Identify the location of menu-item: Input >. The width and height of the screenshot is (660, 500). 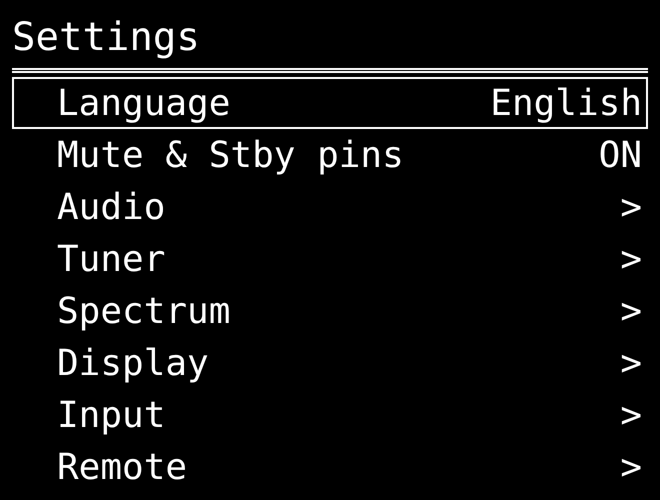
(330, 415).